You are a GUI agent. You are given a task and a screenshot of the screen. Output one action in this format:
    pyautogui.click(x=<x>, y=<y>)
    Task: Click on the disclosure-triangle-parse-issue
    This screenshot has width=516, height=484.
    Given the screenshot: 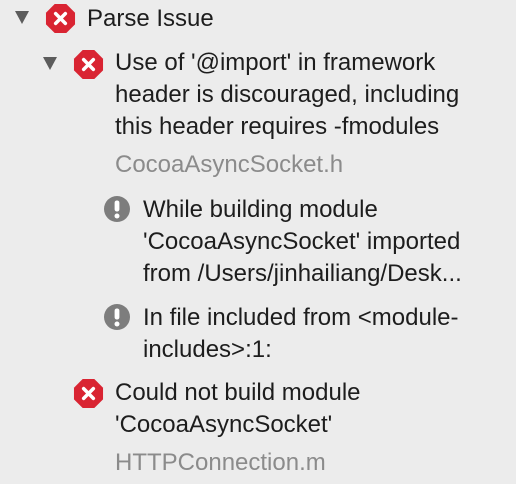 What is the action you would take?
    pyautogui.click(x=22, y=17)
    